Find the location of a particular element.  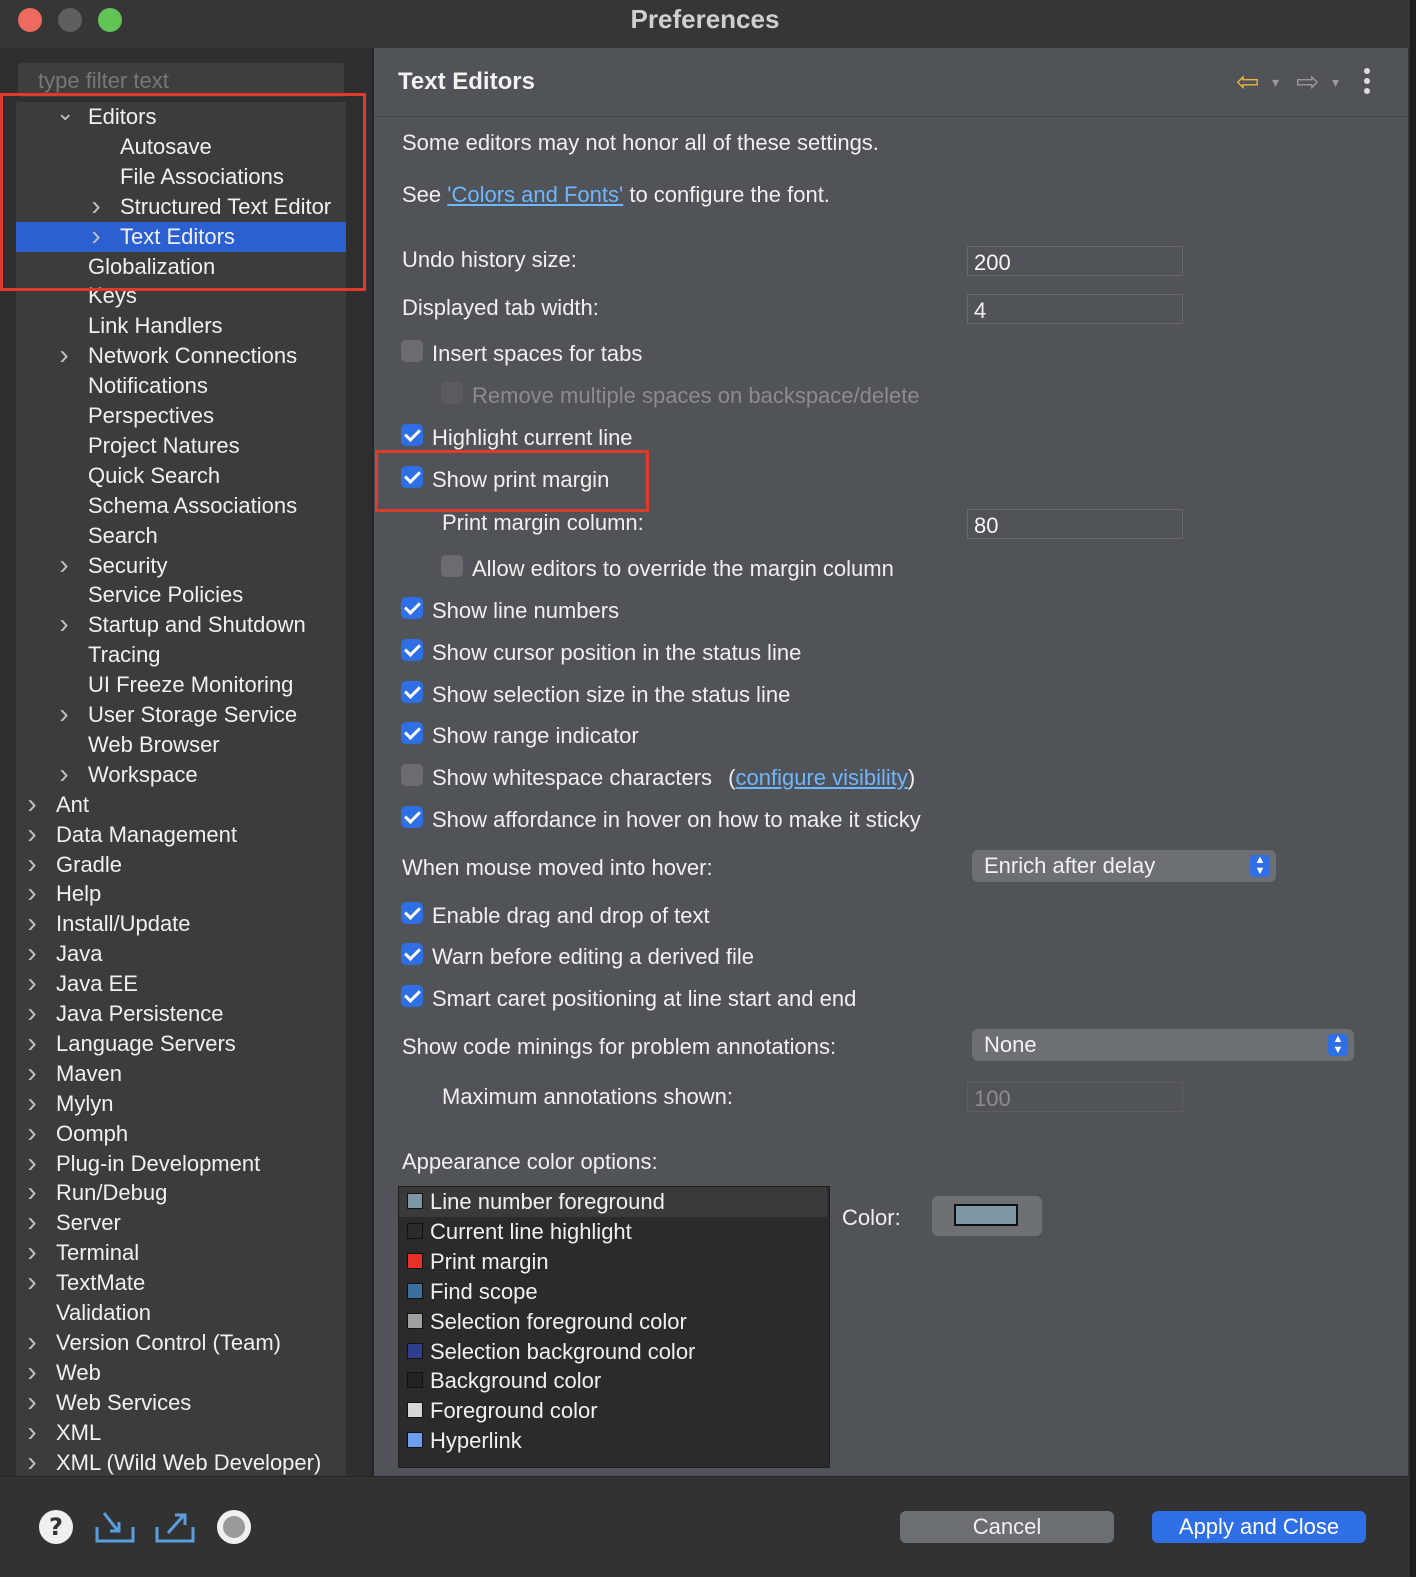

tree-item: › Plug-in Development is located at coordinates (181, 1163).